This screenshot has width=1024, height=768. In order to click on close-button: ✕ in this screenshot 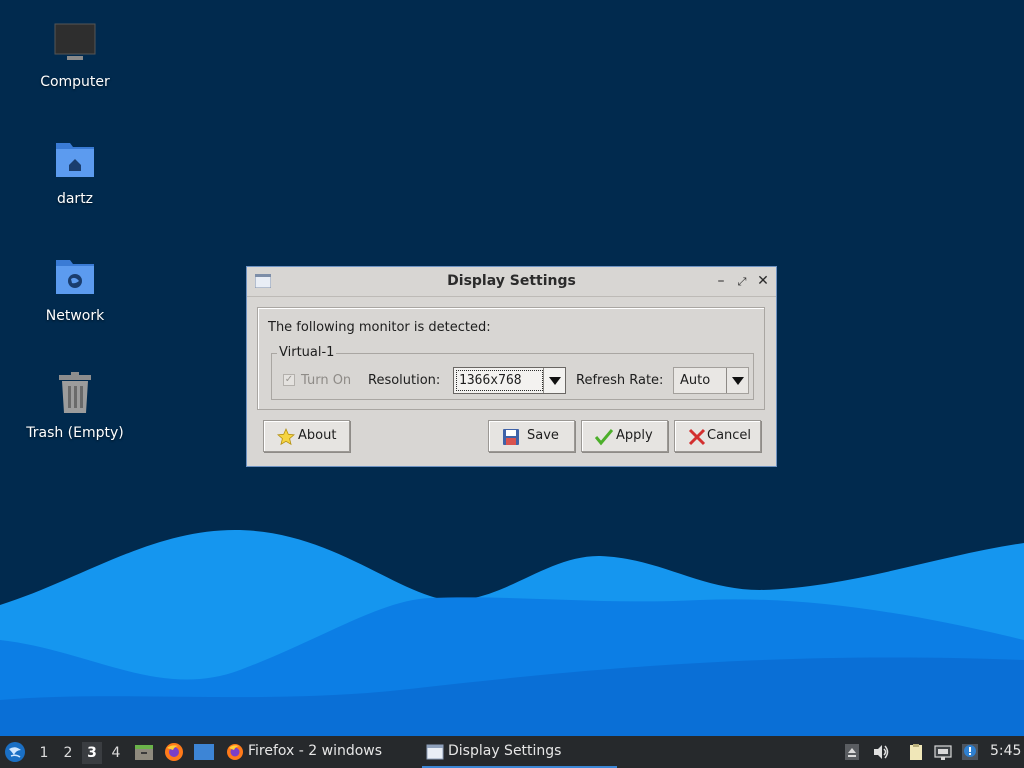, I will do `click(763, 281)`.